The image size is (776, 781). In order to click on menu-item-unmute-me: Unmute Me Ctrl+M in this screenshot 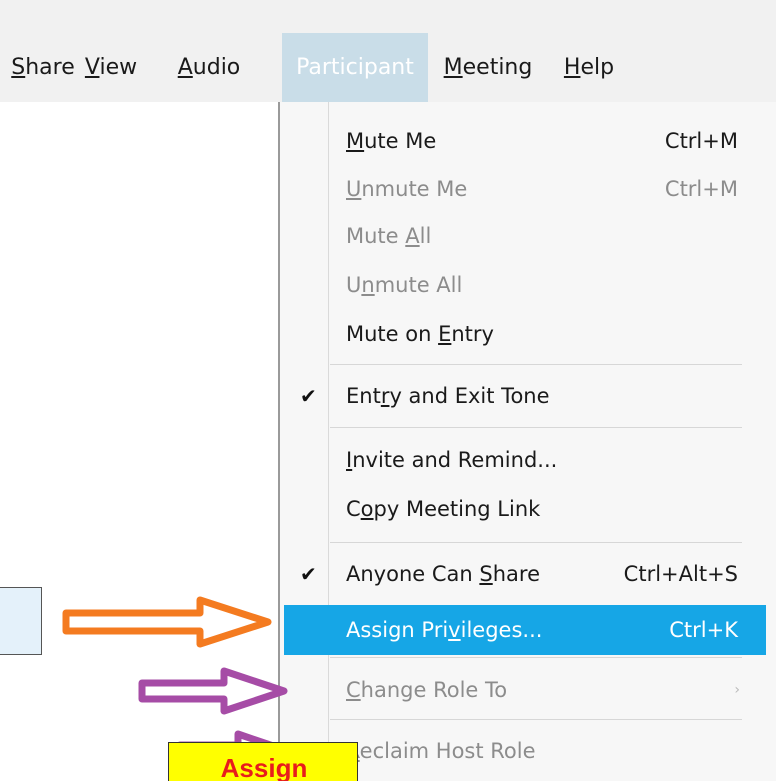, I will do `click(523, 189)`.